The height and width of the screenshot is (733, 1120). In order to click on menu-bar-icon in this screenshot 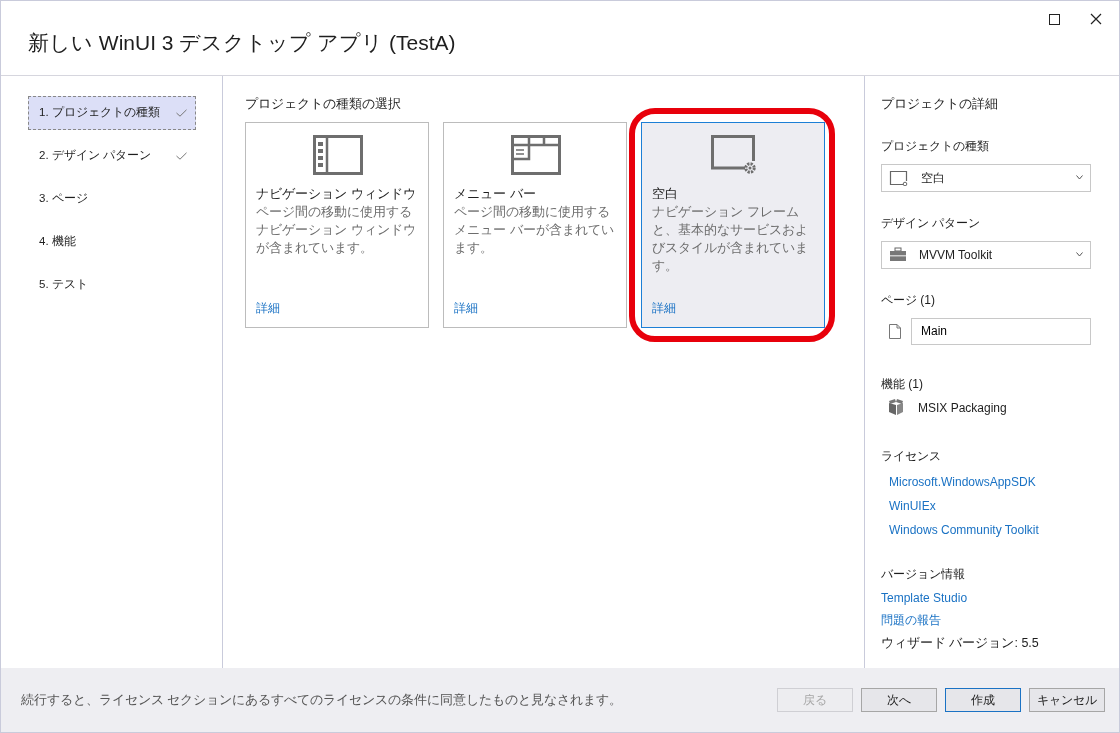, I will do `click(535, 154)`.